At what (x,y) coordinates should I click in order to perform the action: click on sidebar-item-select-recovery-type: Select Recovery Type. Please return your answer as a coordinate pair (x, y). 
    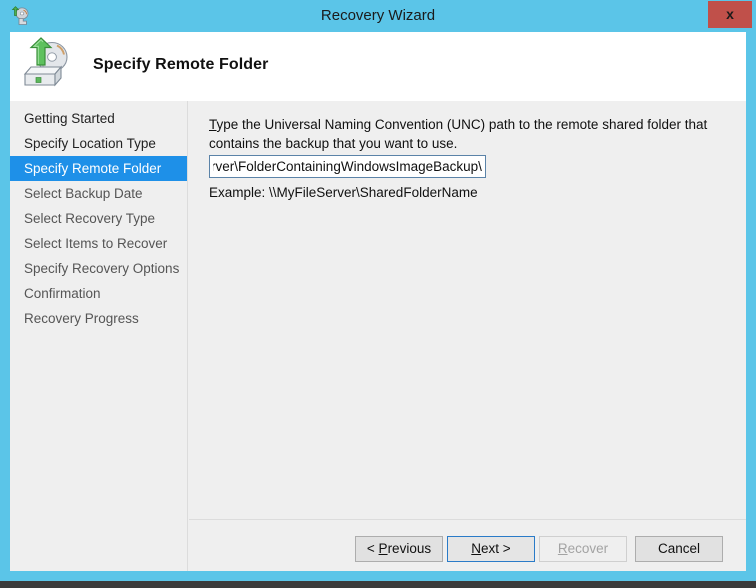
    Looking at the image, I should click on (98, 218).